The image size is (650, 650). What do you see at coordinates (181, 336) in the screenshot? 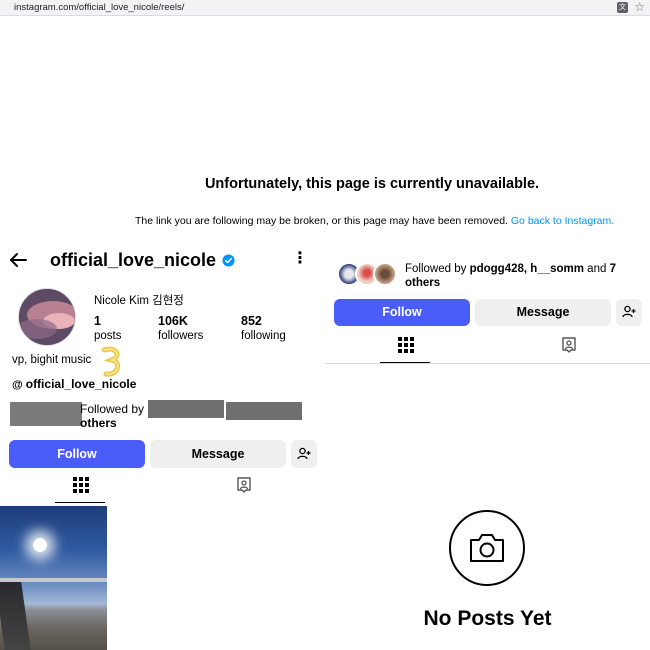
I see `stat-followers-label: followers` at bounding box center [181, 336].